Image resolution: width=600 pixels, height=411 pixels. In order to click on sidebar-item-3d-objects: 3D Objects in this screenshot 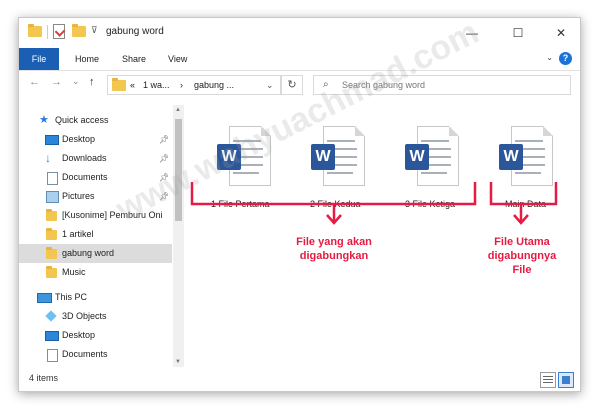, I will do `click(95, 316)`.